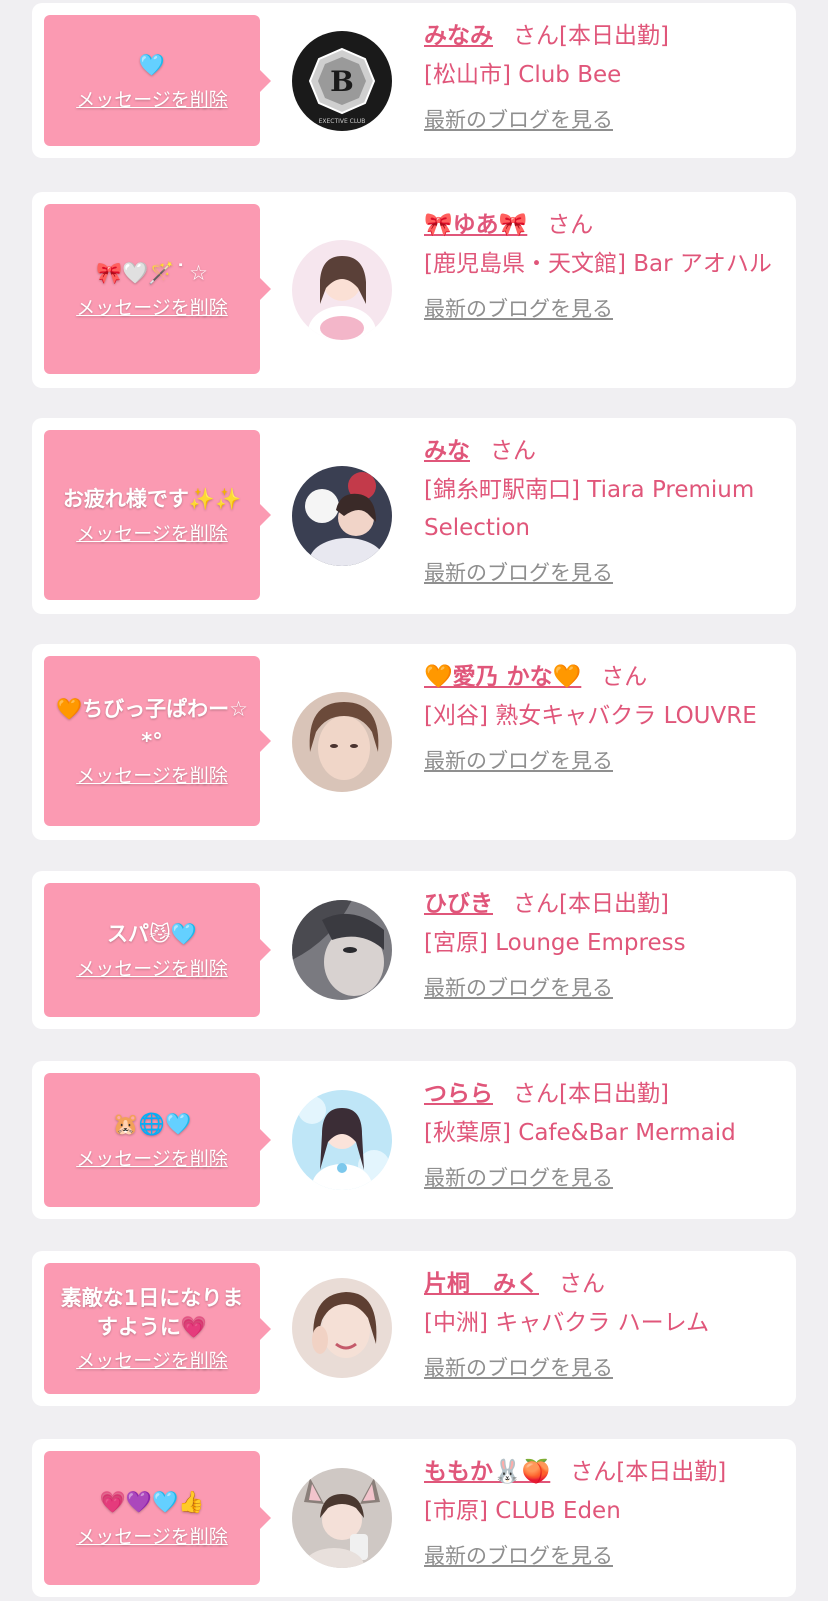 The height and width of the screenshot is (1601, 828). I want to click on message-bubble: スパ😼🩵 メッセージを削除, so click(157, 950).